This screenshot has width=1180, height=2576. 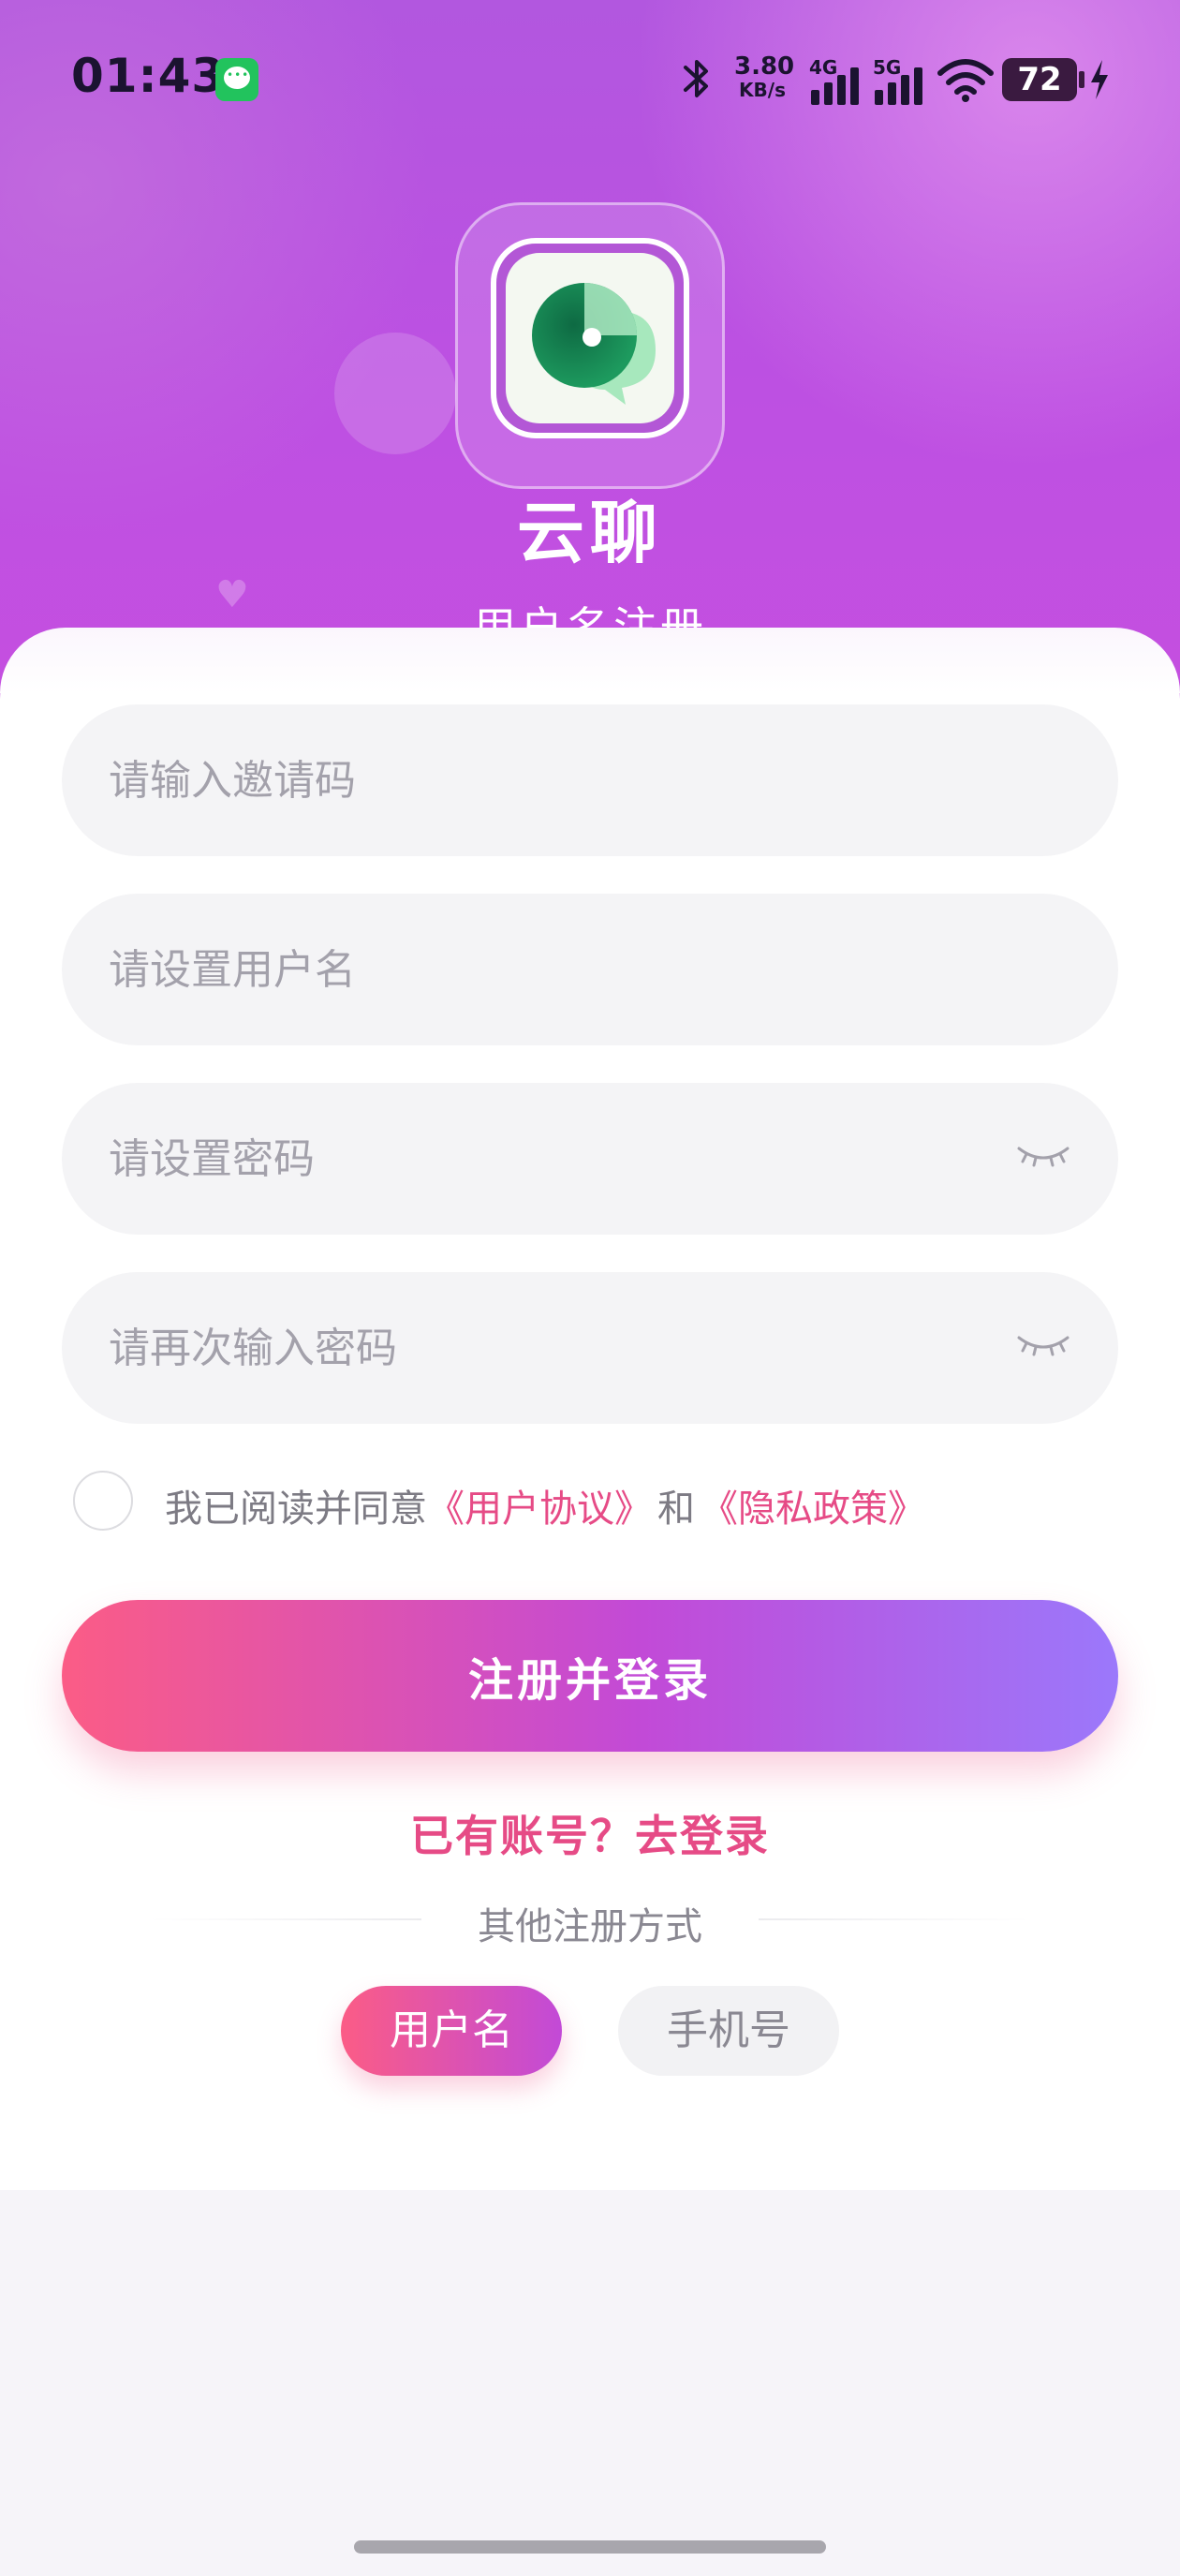 I want to click on charging-bolt-icon, so click(x=1099, y=79).